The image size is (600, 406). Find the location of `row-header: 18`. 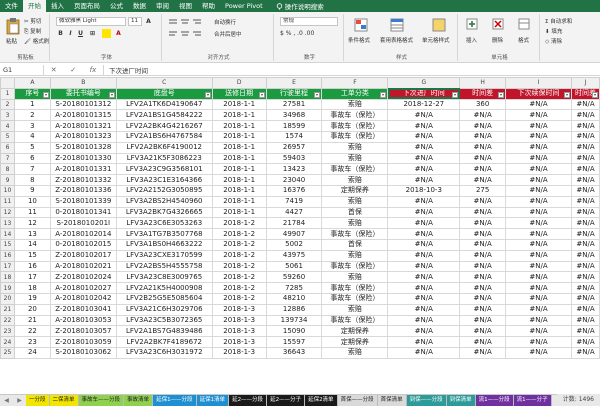

row-header: 18 is located at coordinates (7, 277).